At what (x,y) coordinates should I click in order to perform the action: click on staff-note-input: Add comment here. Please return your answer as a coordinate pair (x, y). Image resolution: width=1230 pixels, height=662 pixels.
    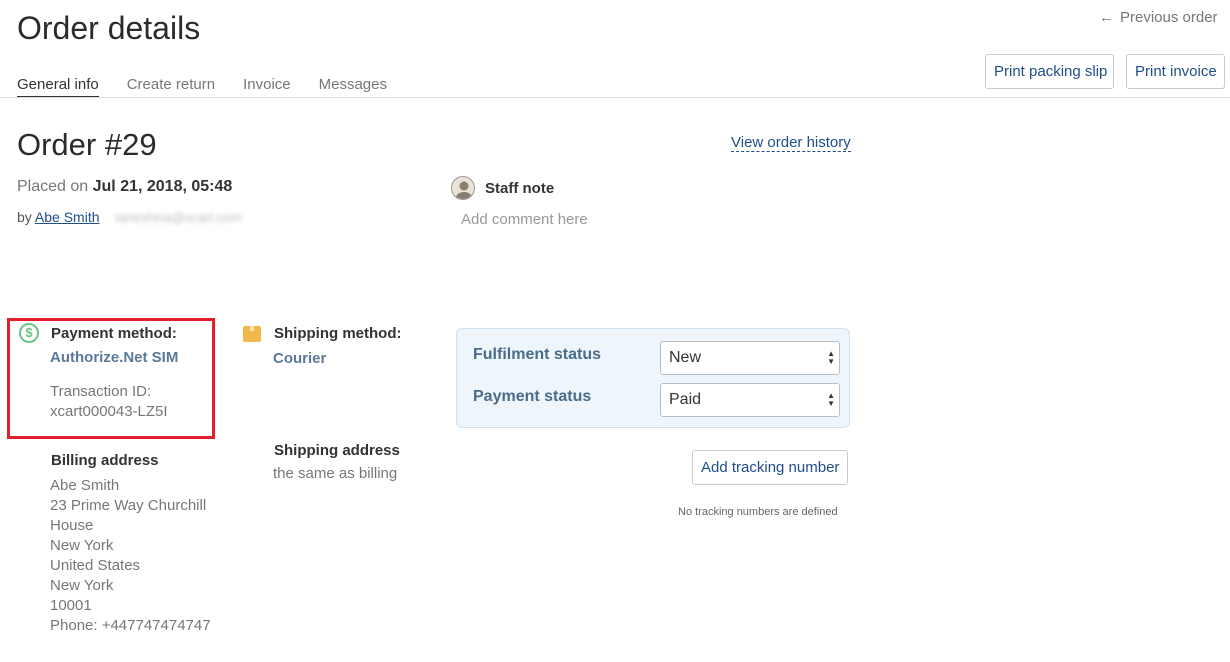
    Looking at the image, I should click on (524, 219).